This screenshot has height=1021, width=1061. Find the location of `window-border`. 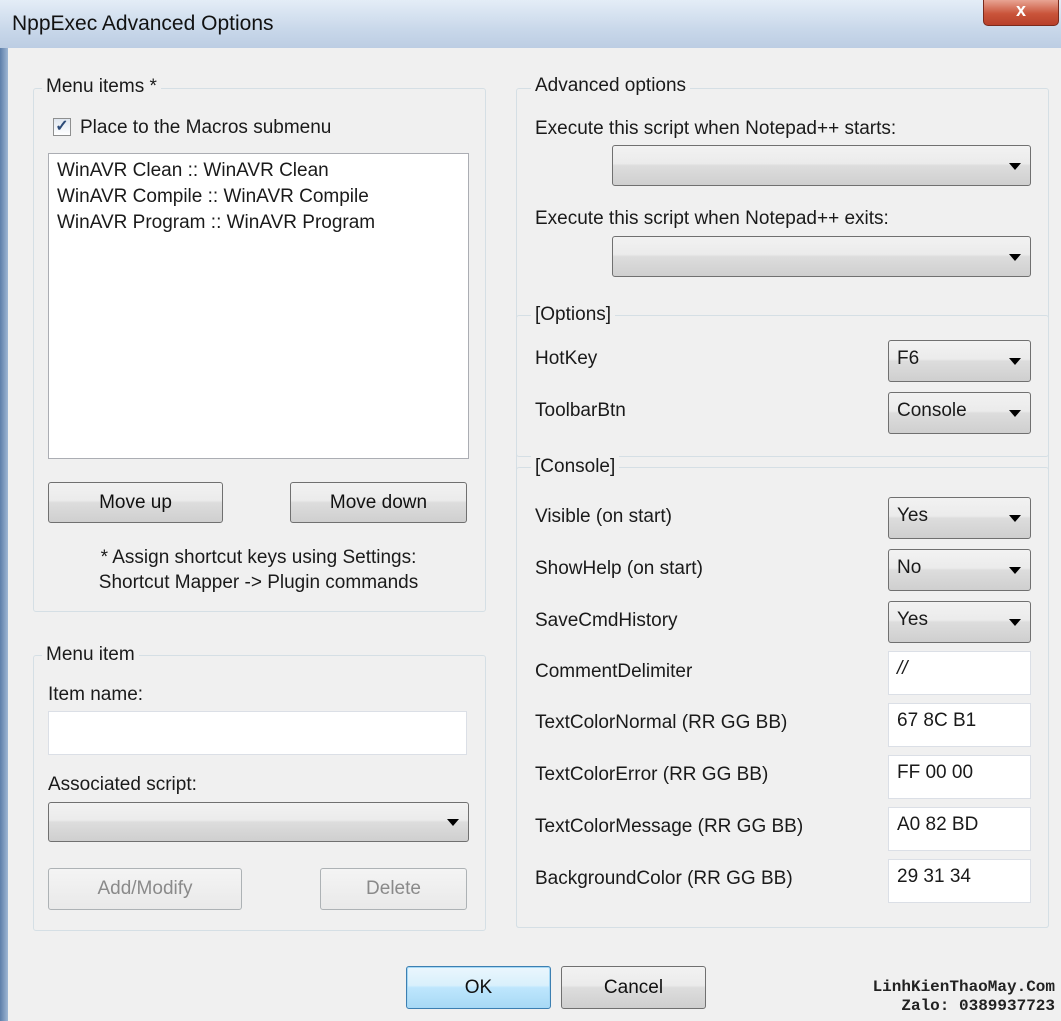

window-border is located at coordinates (4, 534).